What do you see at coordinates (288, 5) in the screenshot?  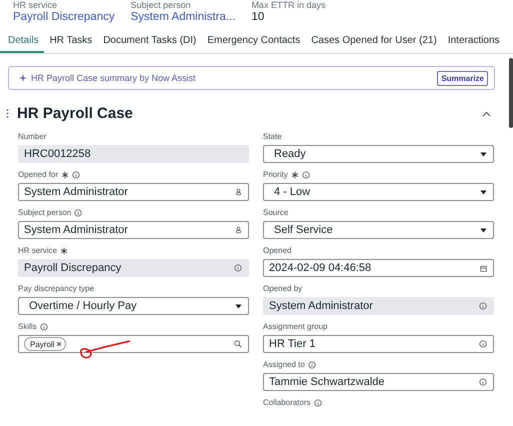 I see `header-label: Max ETTR in days` at bounding box center [288, 5].